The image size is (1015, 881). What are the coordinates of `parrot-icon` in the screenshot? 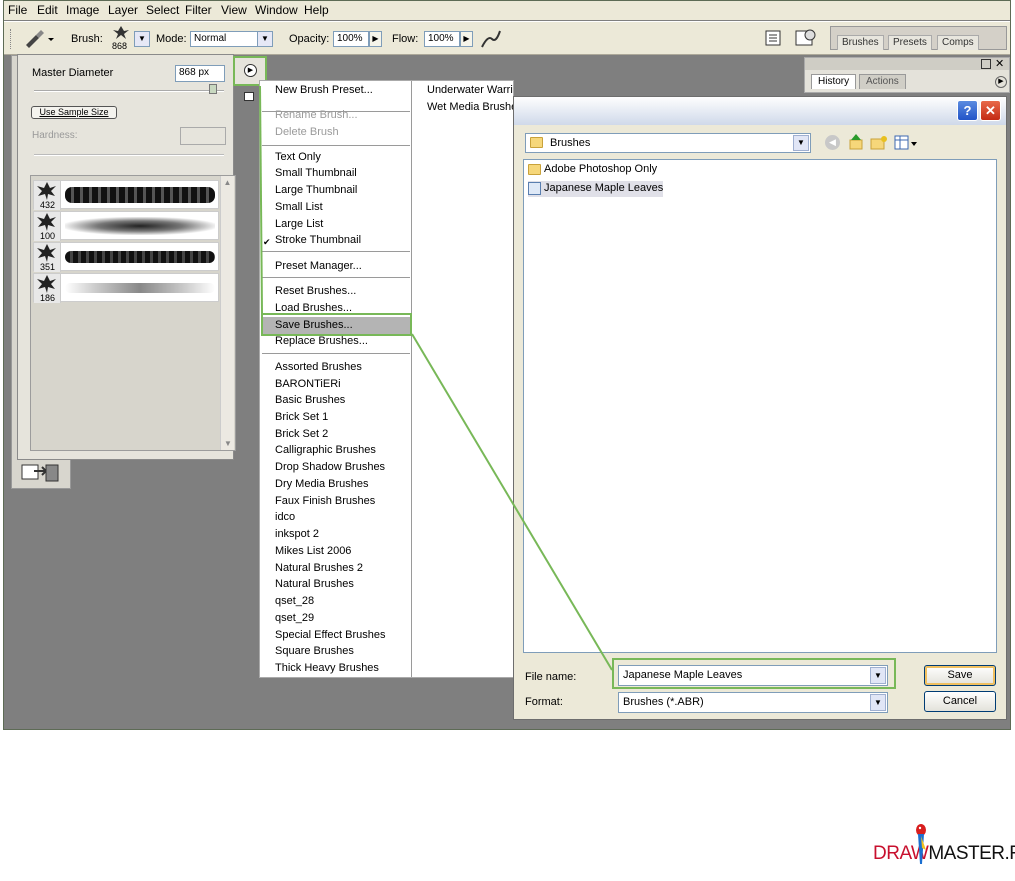 It's located at (921, 844).